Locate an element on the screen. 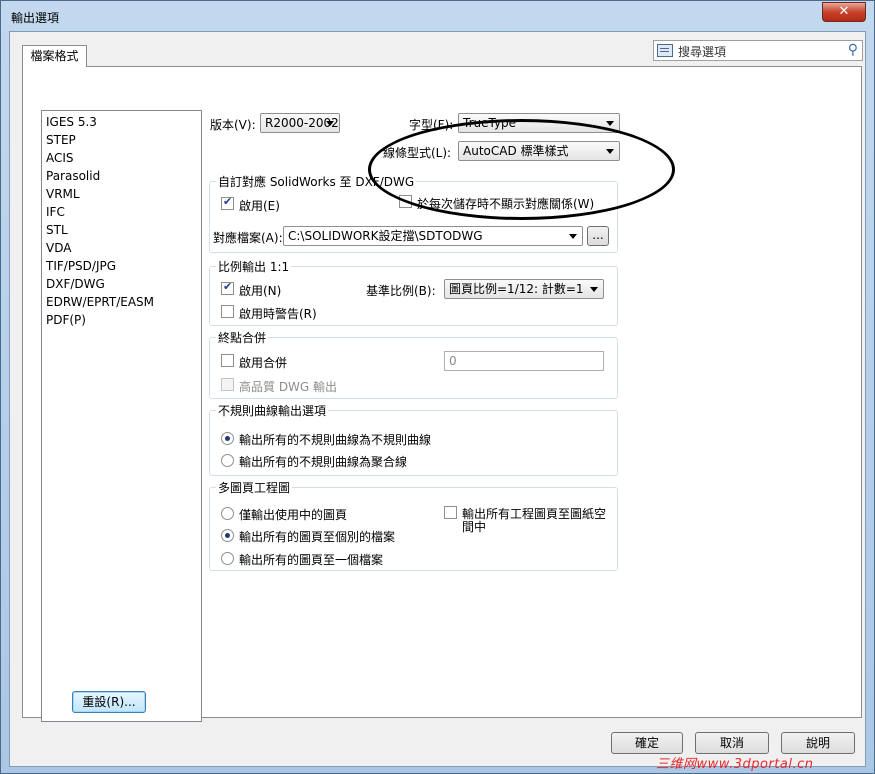 This screenshot has height=774, width=875. linestyle-select: AutoCAD 標準樣式 is located at coordinates (539, 151).